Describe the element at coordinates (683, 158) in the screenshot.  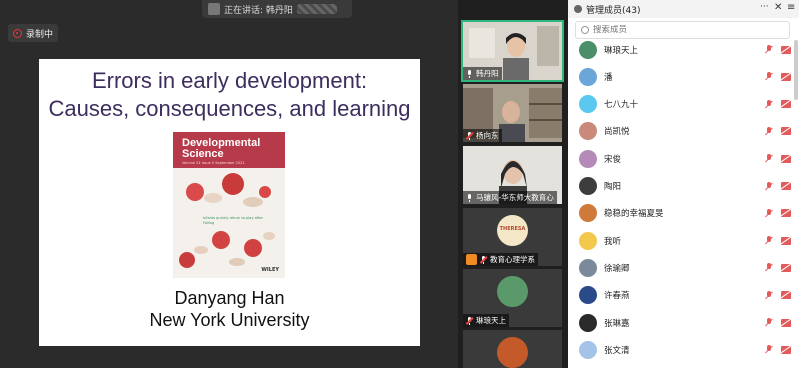
I see `member-row: 宋俊` at that location.